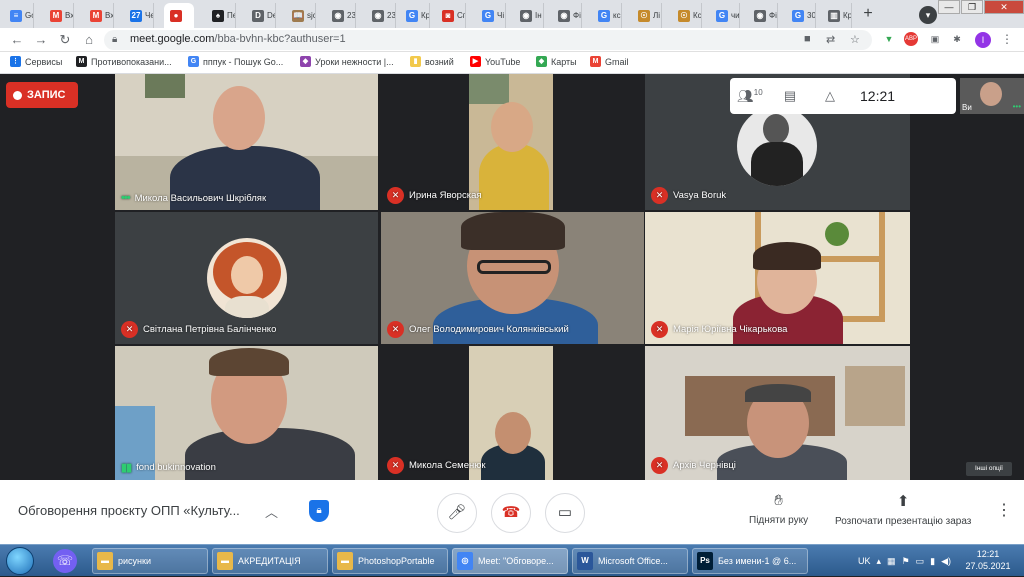  What do you see at coordinates (20, 561) in the screenshot?
I see `start-button` at bounding box center [20, 561].